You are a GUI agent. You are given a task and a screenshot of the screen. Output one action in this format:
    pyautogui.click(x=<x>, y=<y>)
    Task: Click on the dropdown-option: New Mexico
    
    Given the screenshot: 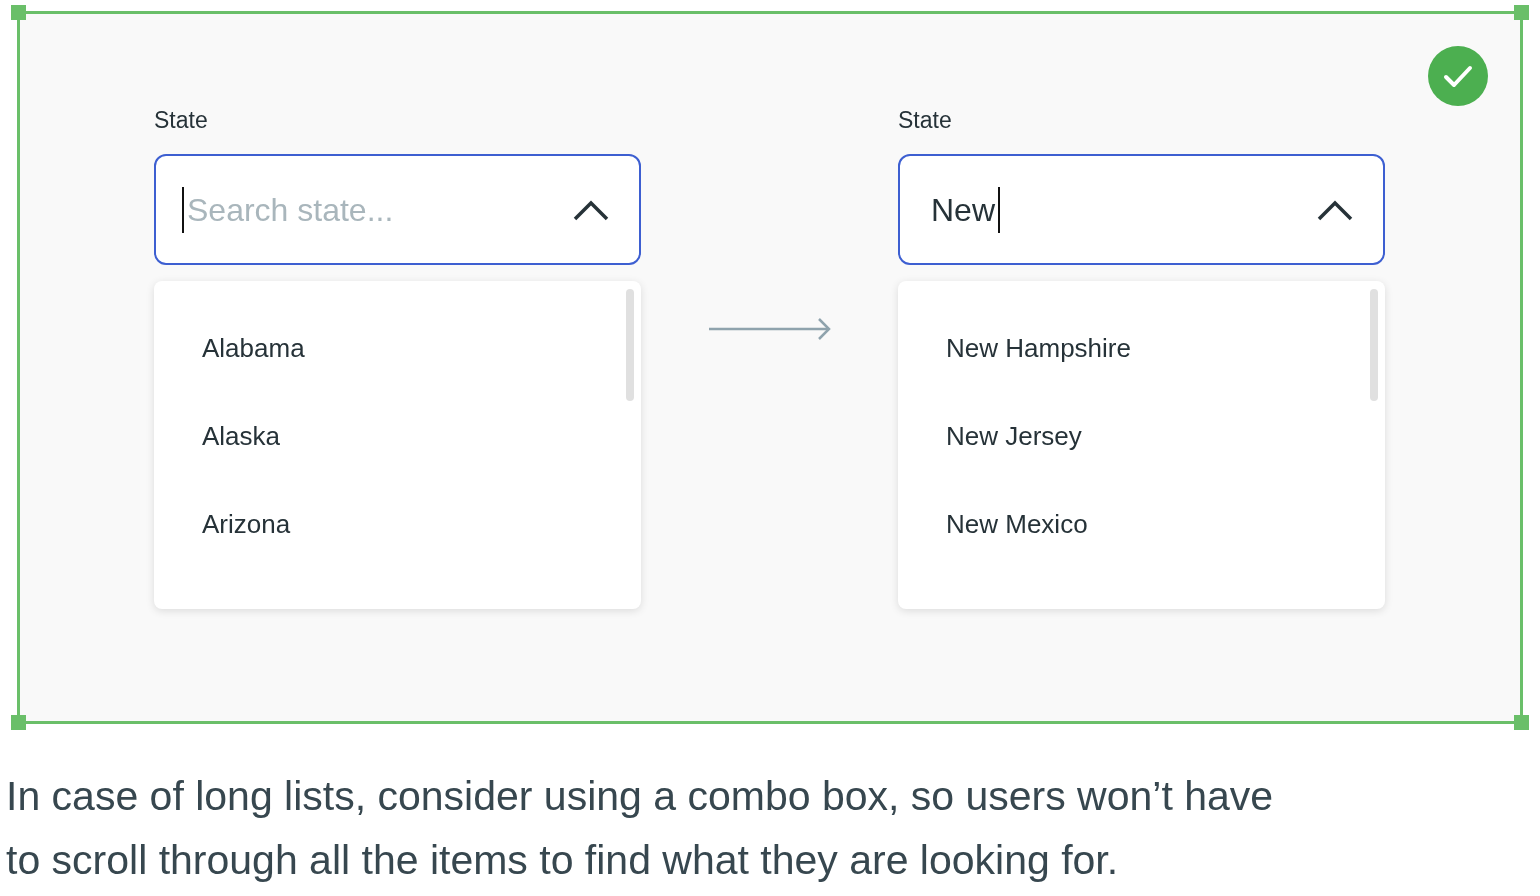 What is the action you would take?
    pyautogui.click(x=1165, y=524)
    